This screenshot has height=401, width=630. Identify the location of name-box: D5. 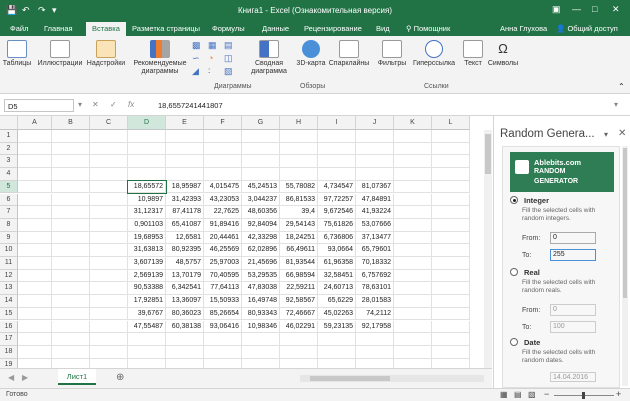
(39, 105).